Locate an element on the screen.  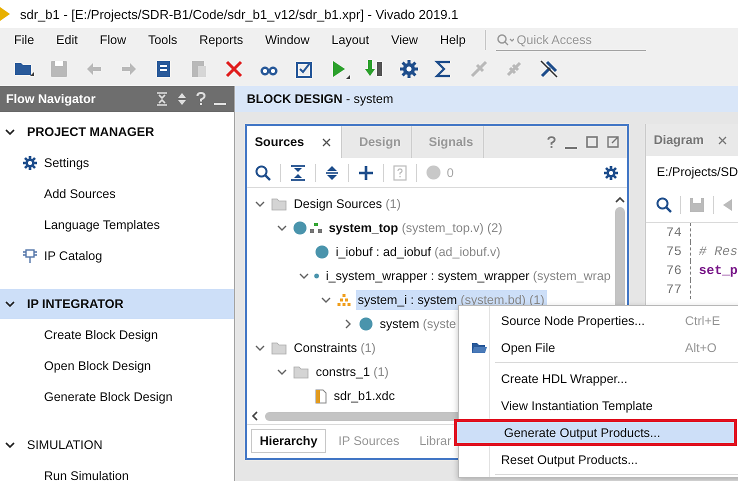
warning-count: 0 is located at coordinates (450, 173).